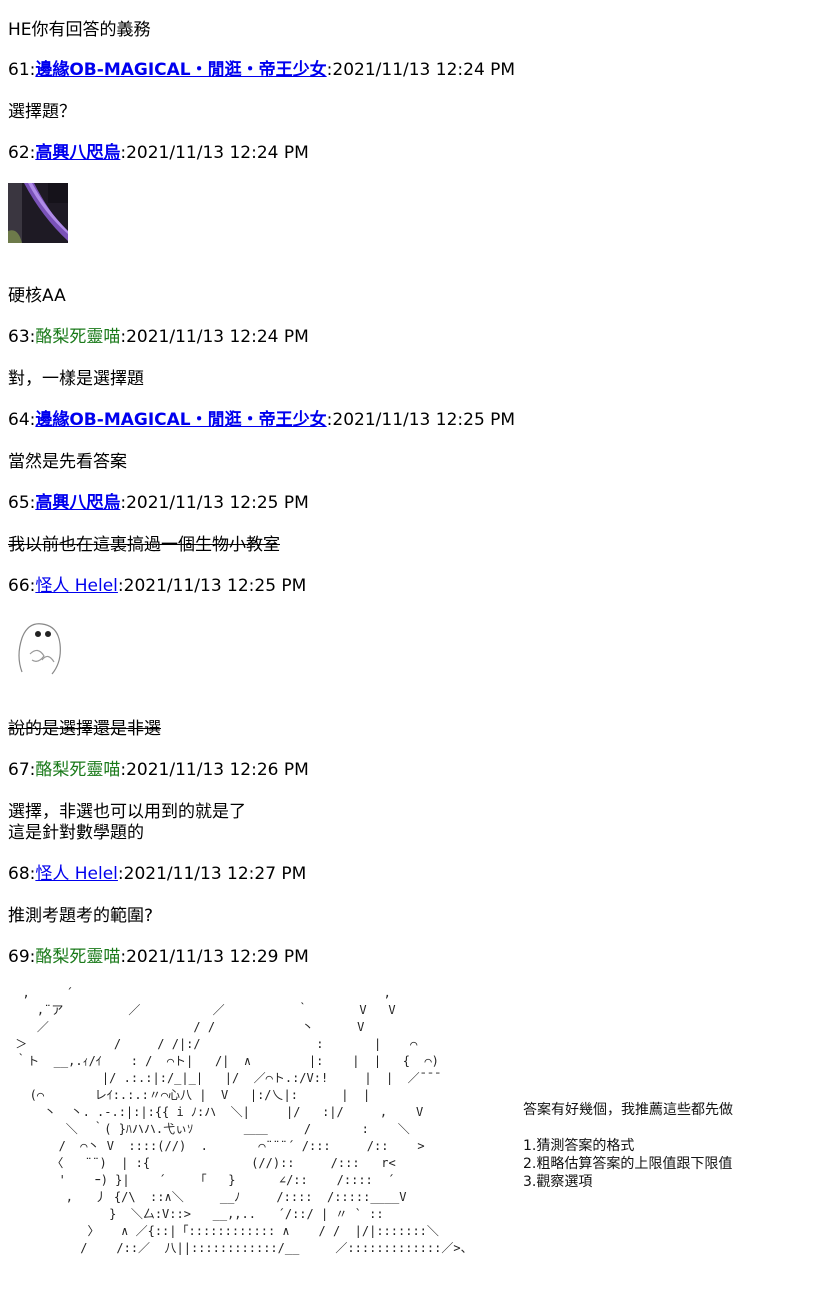 Image resolution: width=830 pixels, height=1290 pixels. I want to click on post-timestamp: :2021/11/13 12:29 PM, so click(214, 957).